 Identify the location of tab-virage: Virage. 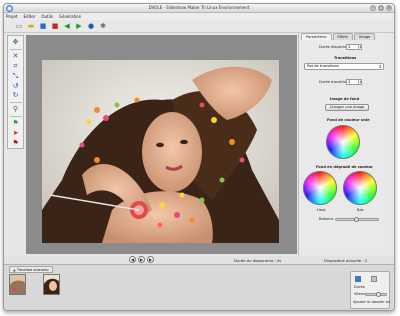
(364, 36).